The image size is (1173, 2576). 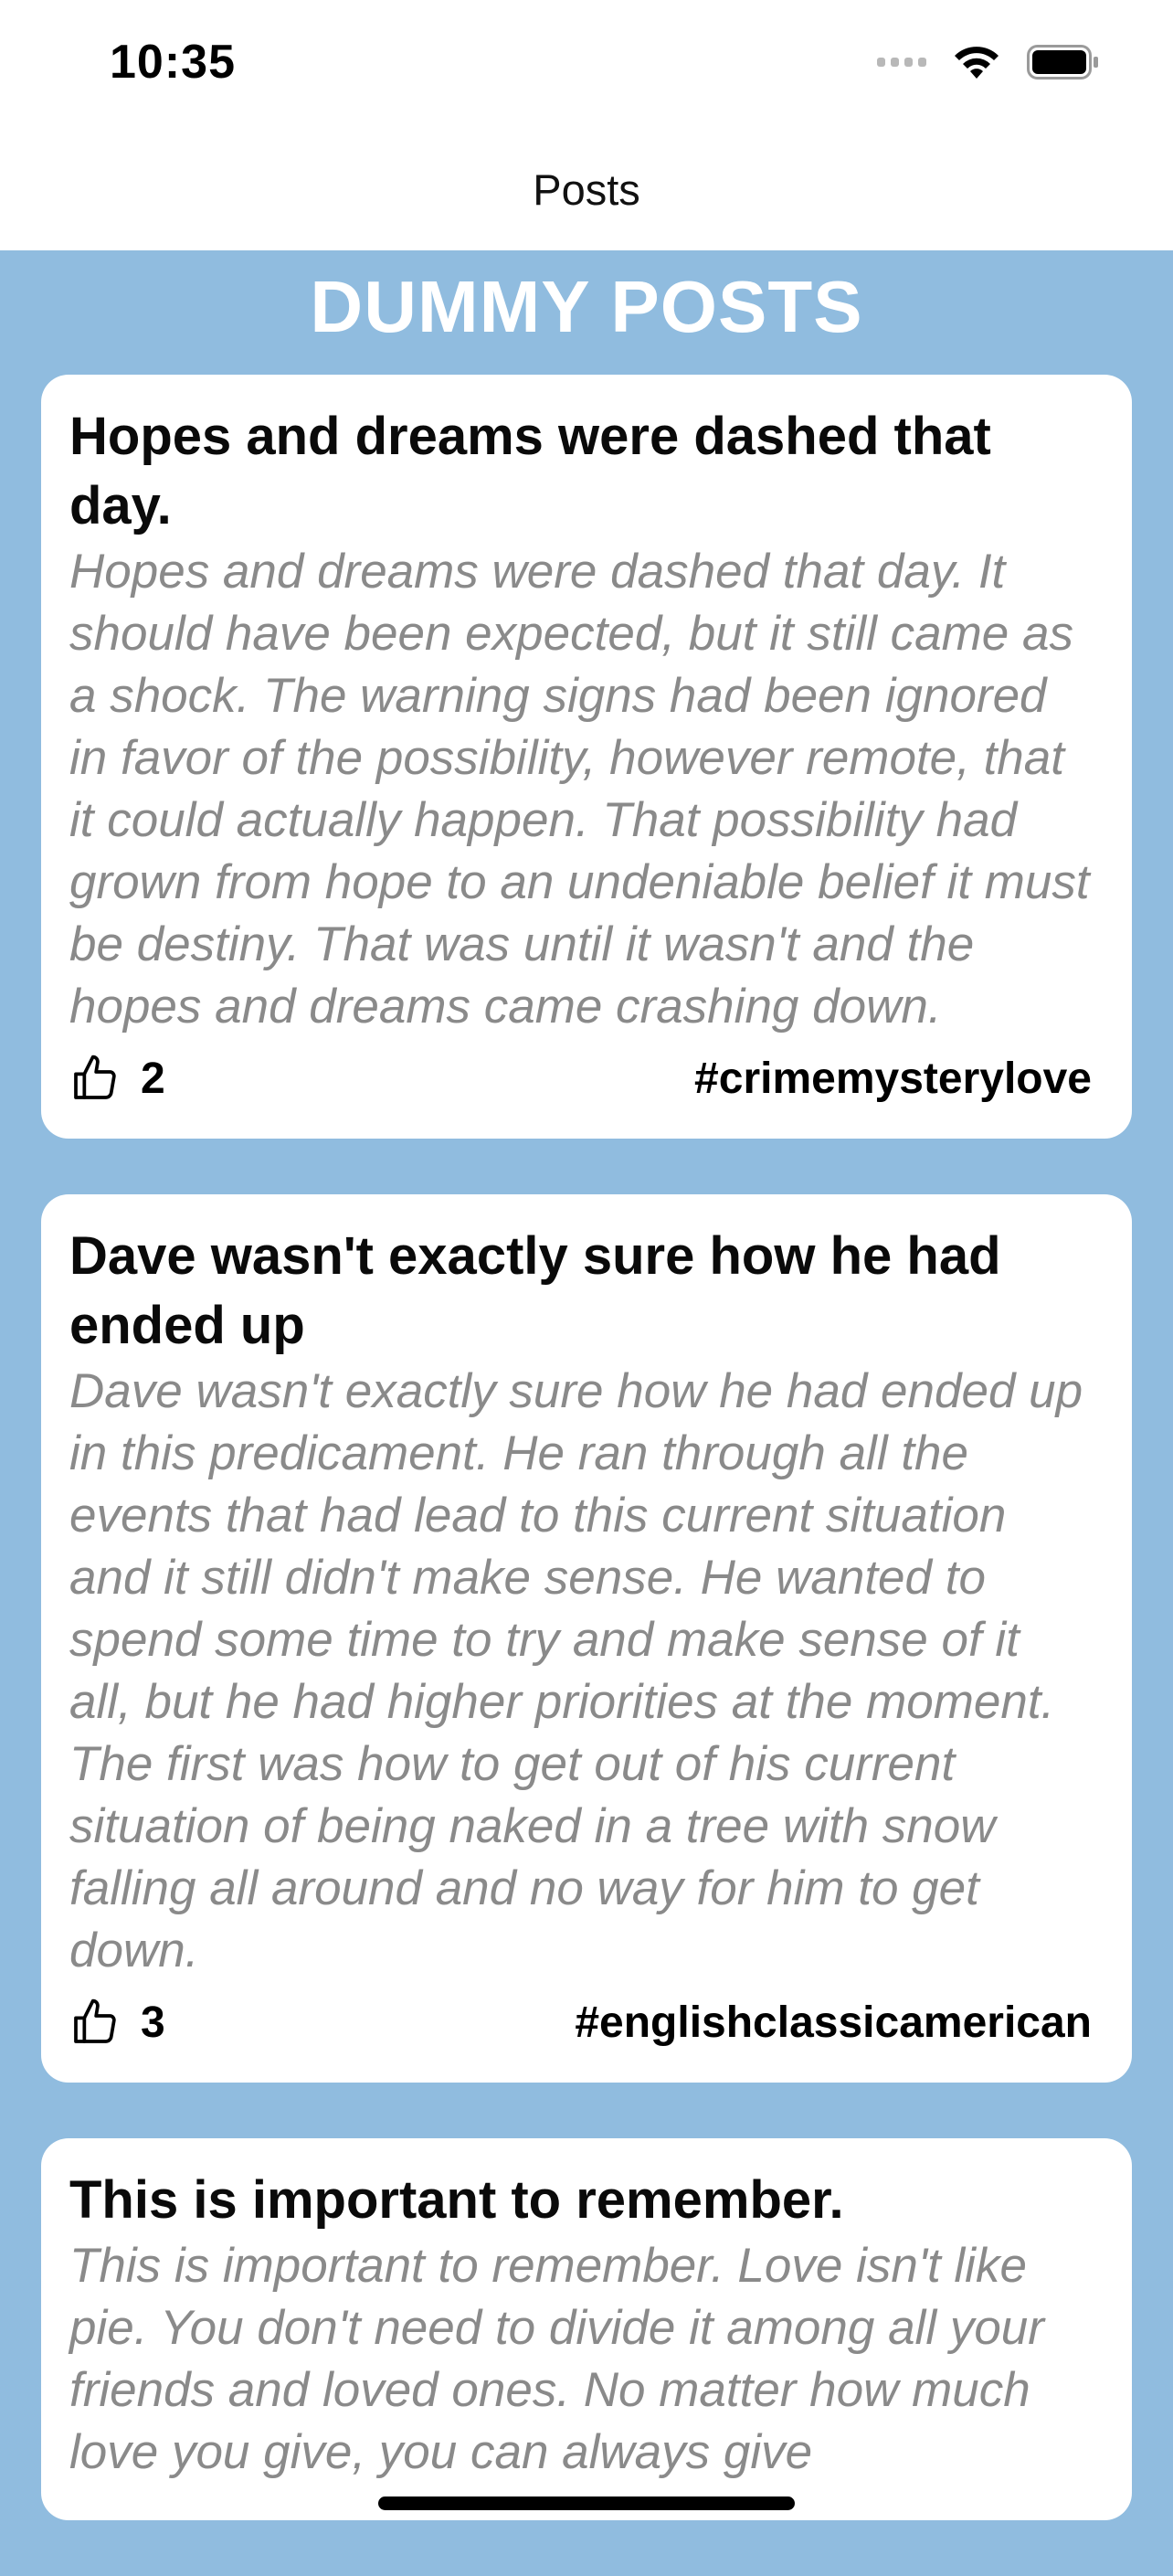 I want to click on like-control: 2, so click(x=117, y=1078).